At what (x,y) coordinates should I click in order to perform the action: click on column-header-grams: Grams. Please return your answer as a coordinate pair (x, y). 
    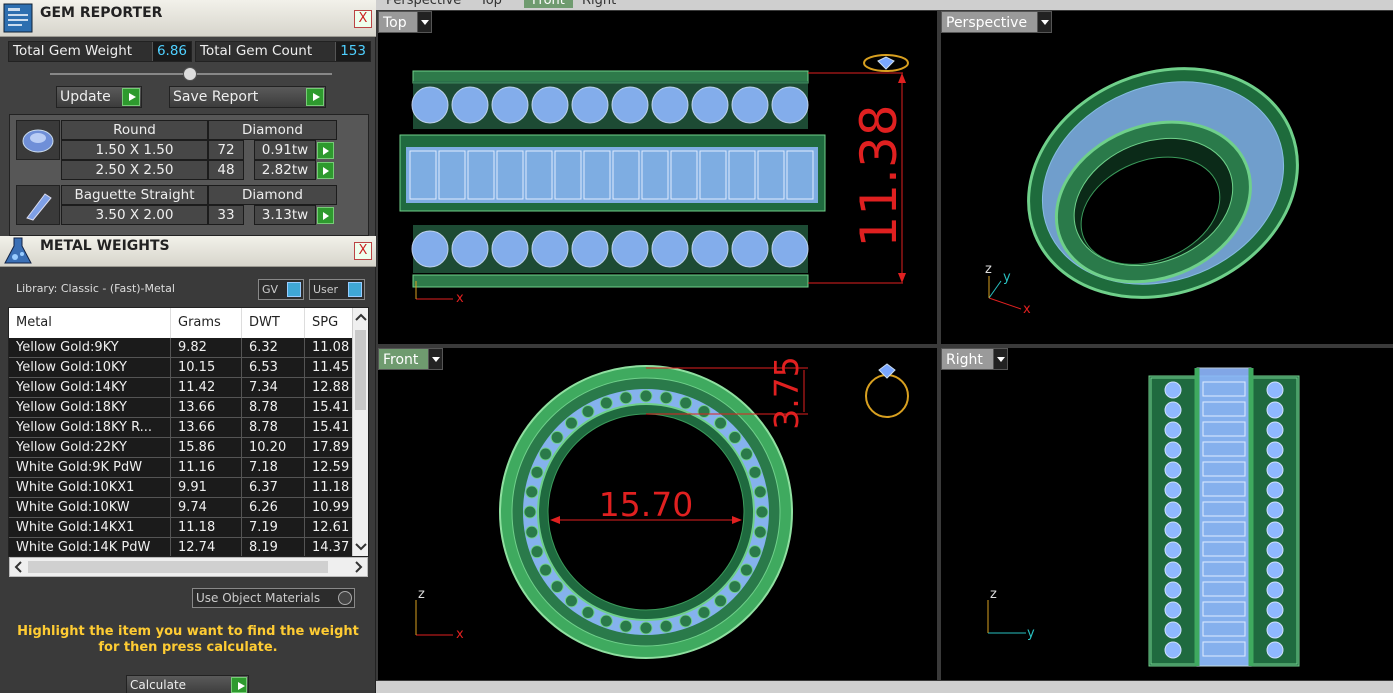
    Looking at the image, I should click on (206, 323).